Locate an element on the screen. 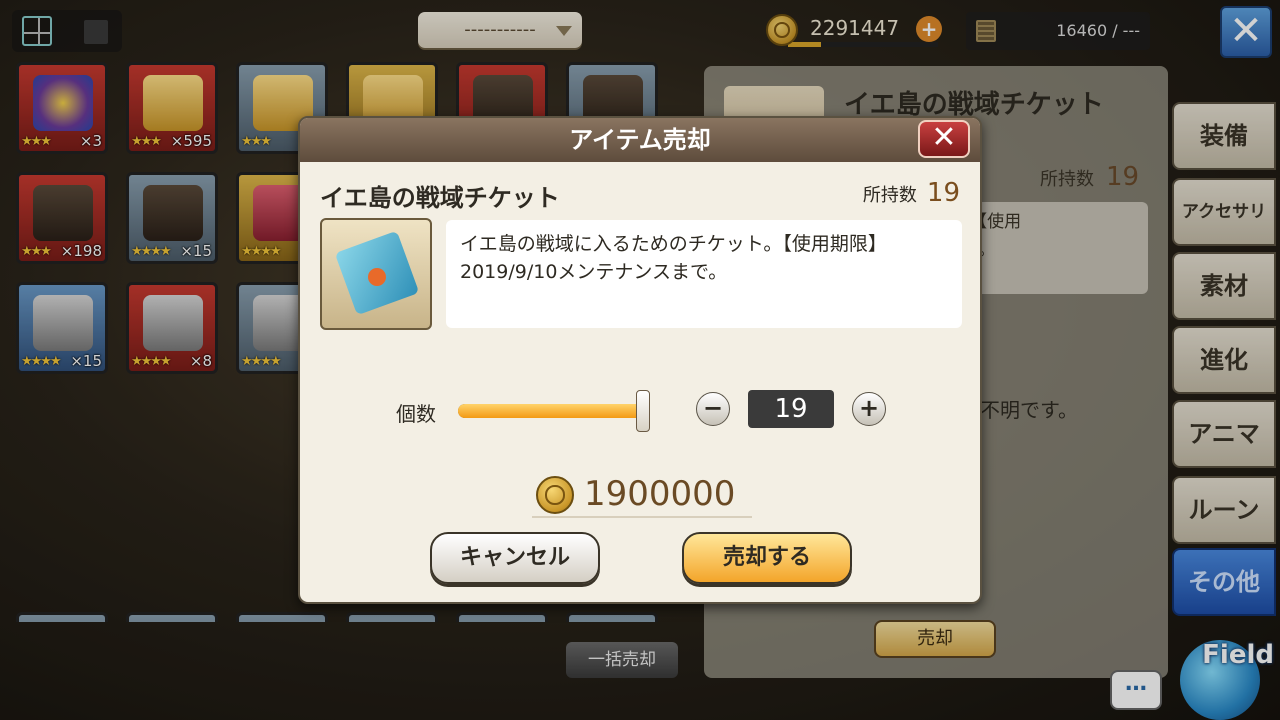  sale-price: 1900000 is located at coordinates (642, 495).